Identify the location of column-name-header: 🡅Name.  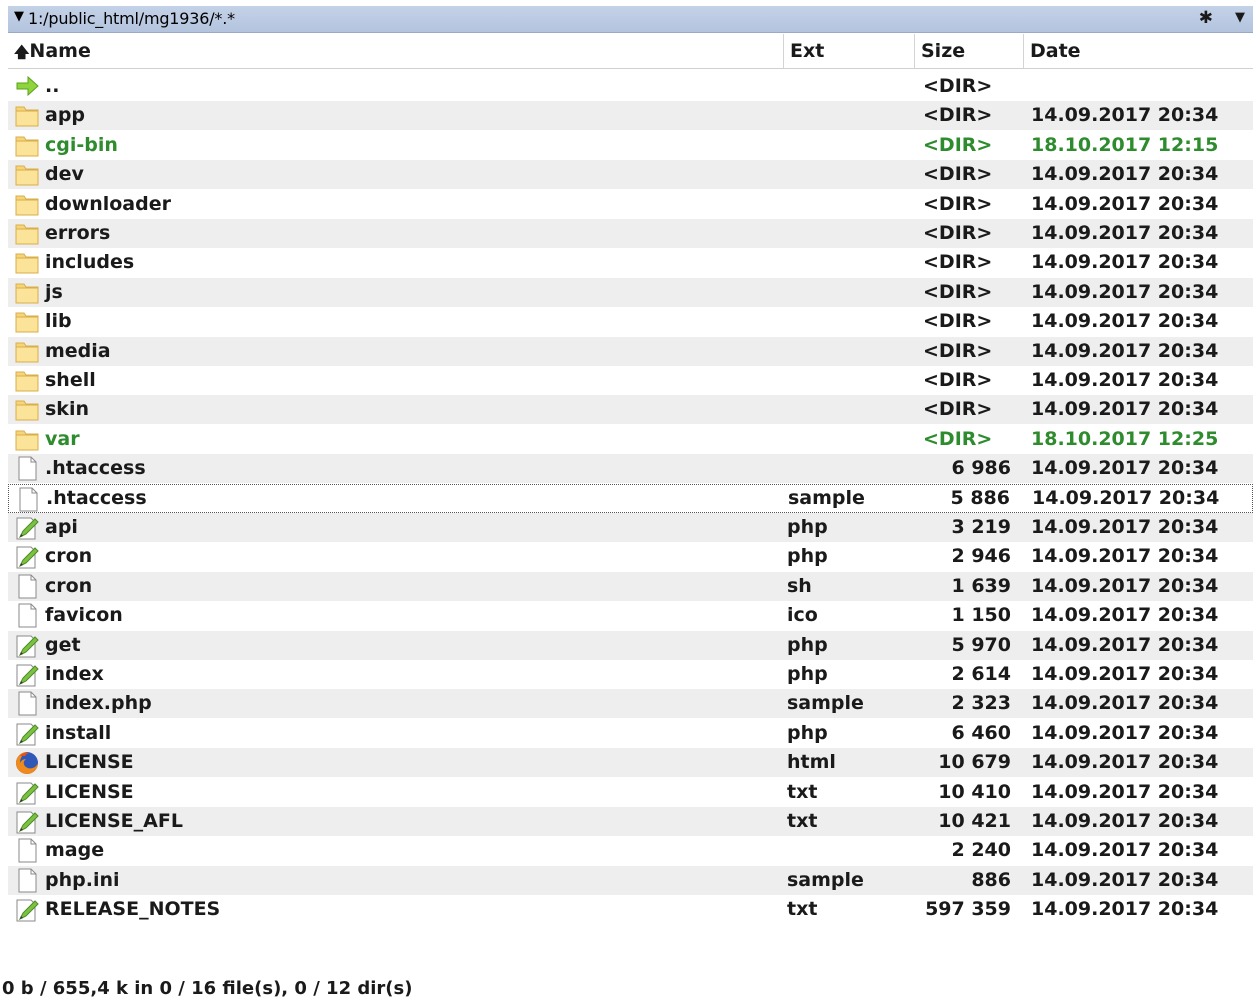
(396, 51).